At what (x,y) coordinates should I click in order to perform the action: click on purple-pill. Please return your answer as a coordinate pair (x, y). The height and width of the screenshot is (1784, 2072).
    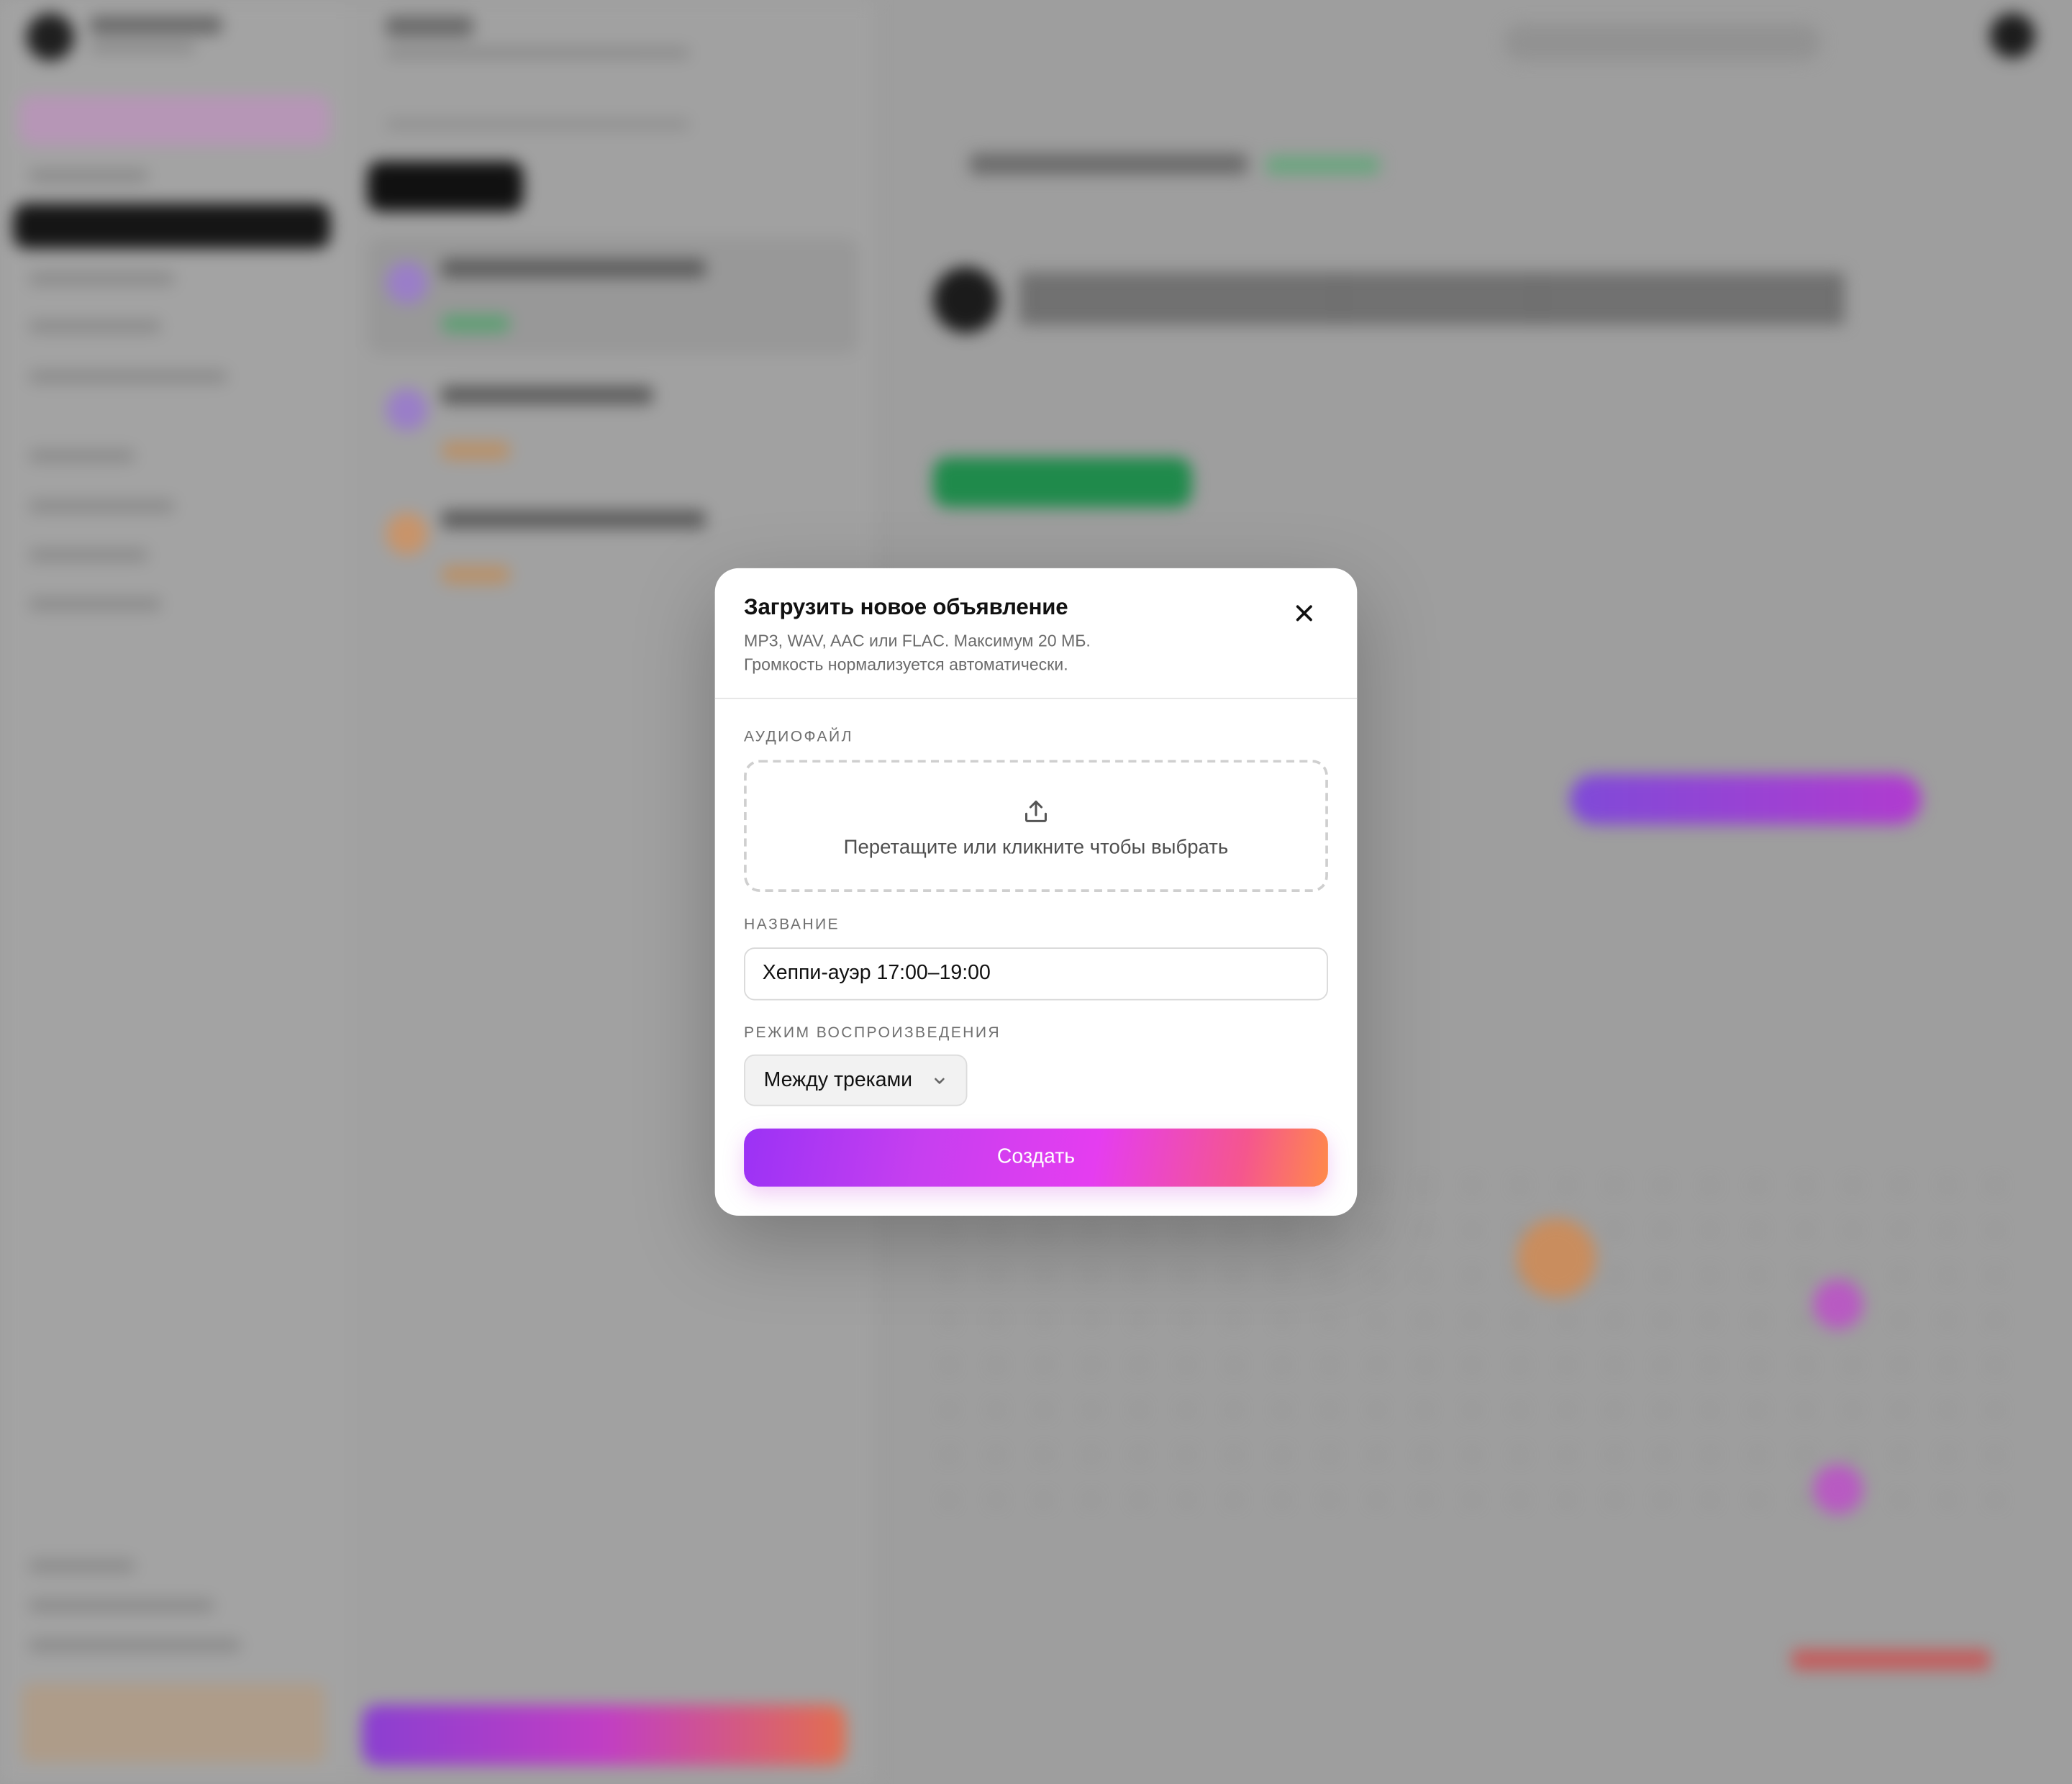
    Looking at the image, I should click on (1745, 799).